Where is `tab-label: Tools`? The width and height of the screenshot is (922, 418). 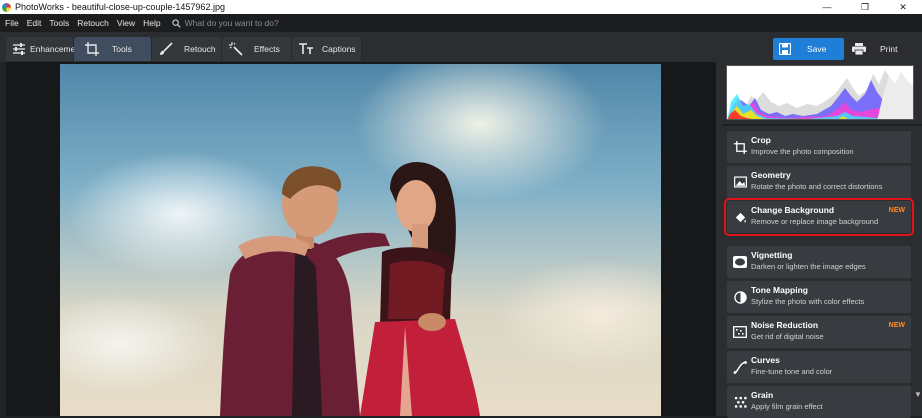 tab-label: Tools is located at coordinates (122, 49).